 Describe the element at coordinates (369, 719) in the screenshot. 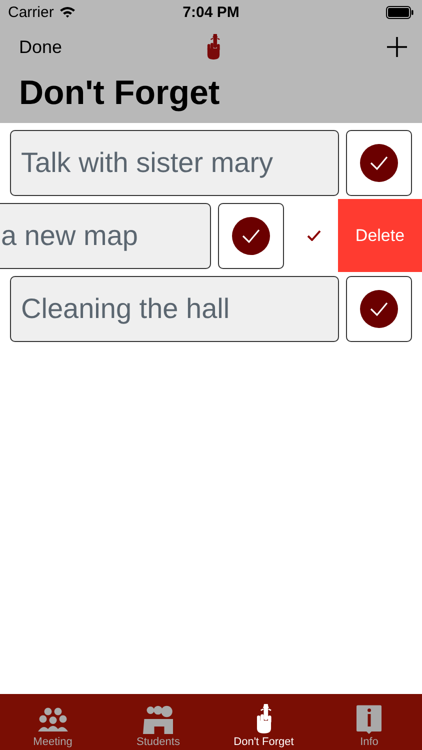

I see `info-icon` at that location.